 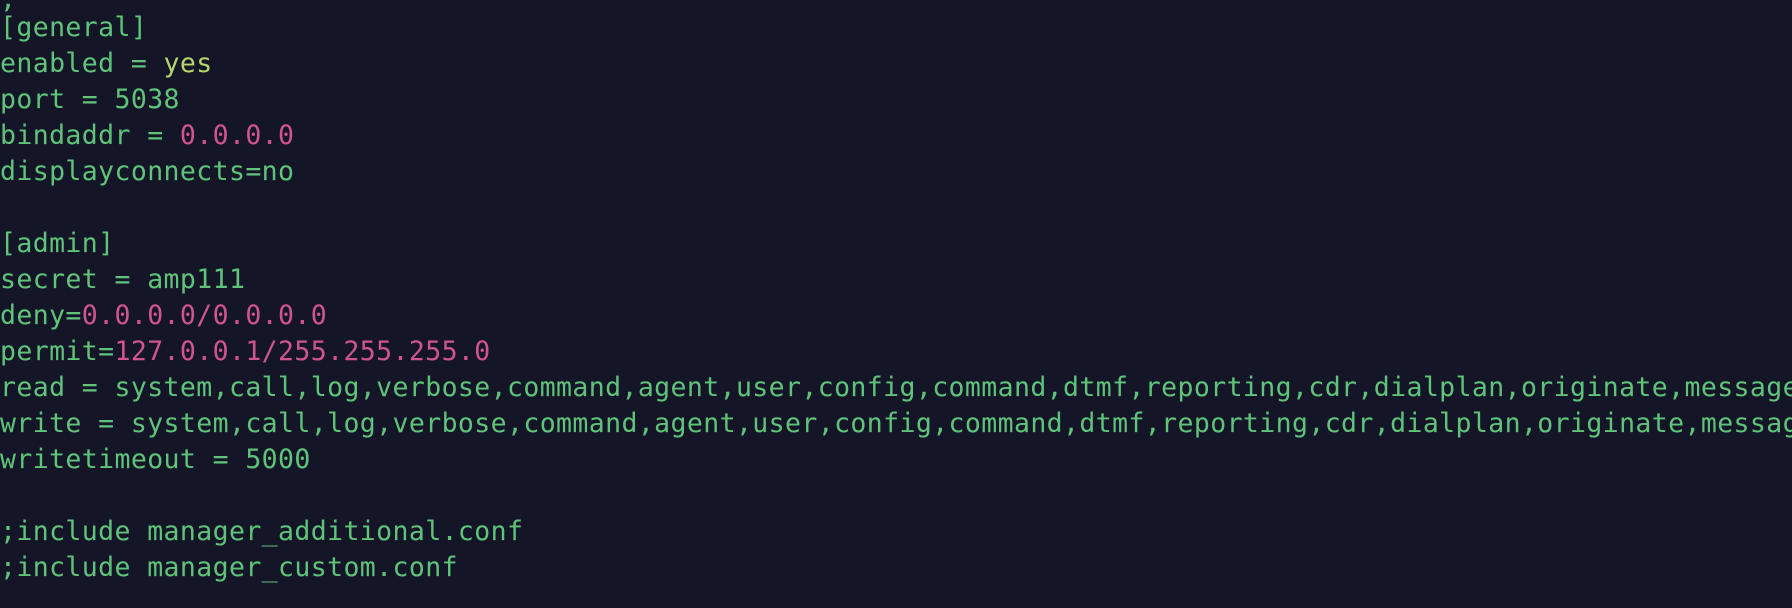 I want to click on displayconnects-line: displayconnects=no, so click(x=147, y=172).